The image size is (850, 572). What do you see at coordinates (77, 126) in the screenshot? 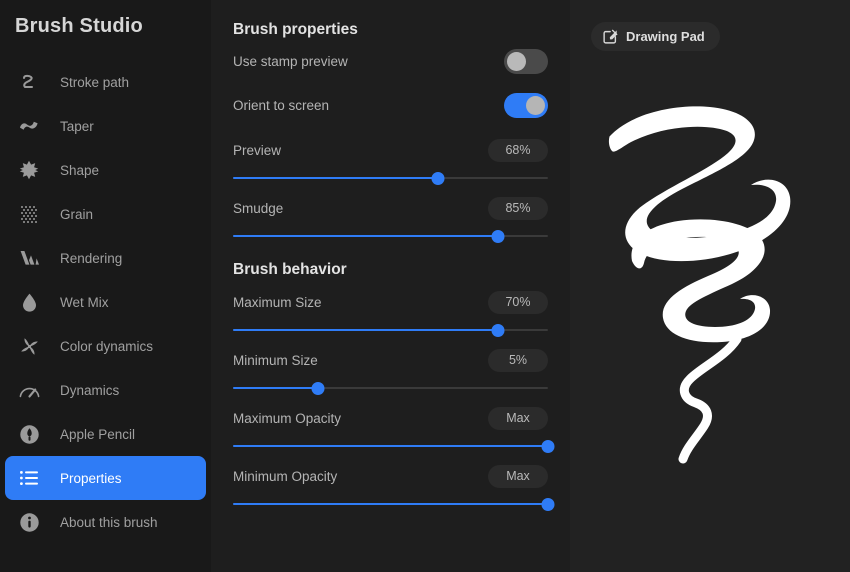
I see `sidebar-item-label: Taper` at bounding box center [77, 126].